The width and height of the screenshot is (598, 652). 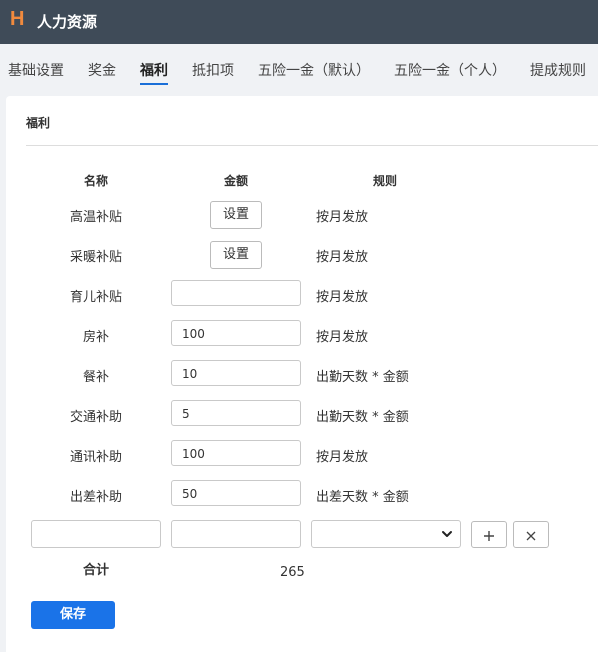 What do you see at coordinates (154, 72) in the screenshot?
I see `tab-welfare: 福利` at bounding box center [154, 72].